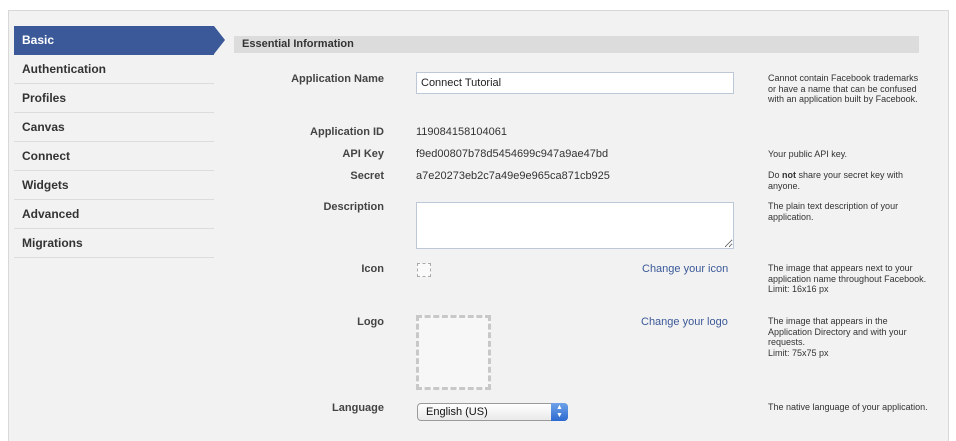 The height and width of the screenshot is (441, 956). Describe the element at coordinates (461, 132) in the screenshot. I see `app-id-value: 119084158104061` at that location.